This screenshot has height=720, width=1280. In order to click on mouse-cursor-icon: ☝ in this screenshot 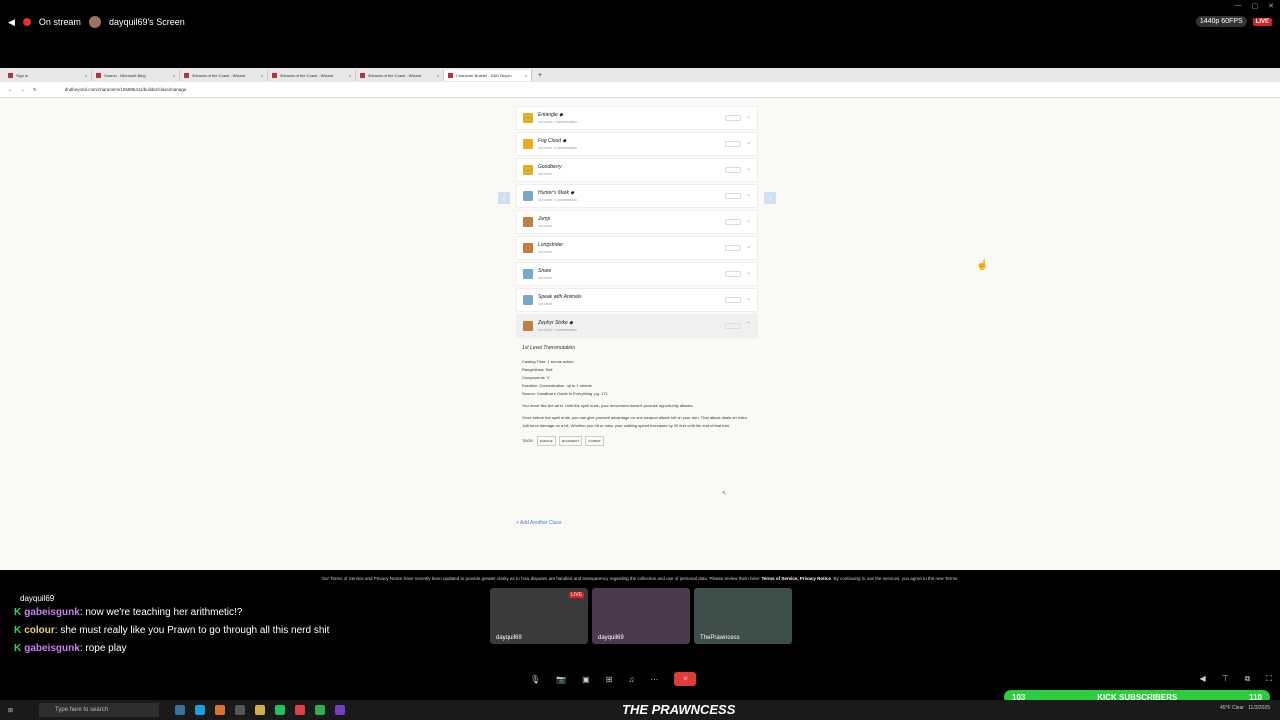, I will do `click(982, 265)`.